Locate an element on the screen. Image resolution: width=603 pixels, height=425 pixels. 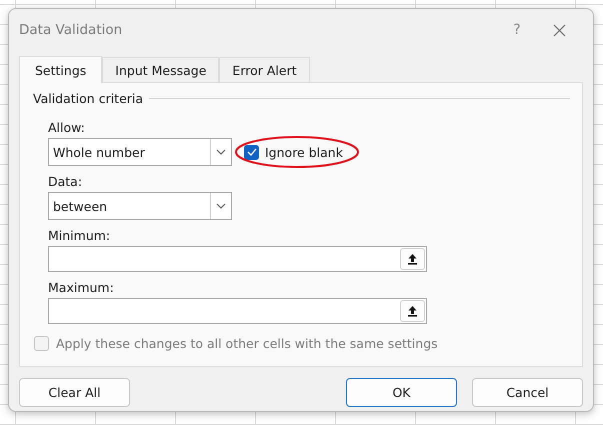
data-dropdown: between is located at coordinates (140, 206).